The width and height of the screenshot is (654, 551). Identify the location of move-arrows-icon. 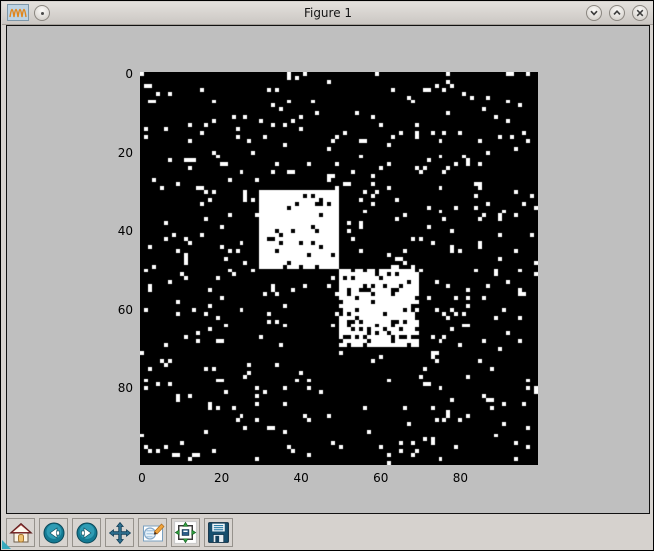
(119, 532).